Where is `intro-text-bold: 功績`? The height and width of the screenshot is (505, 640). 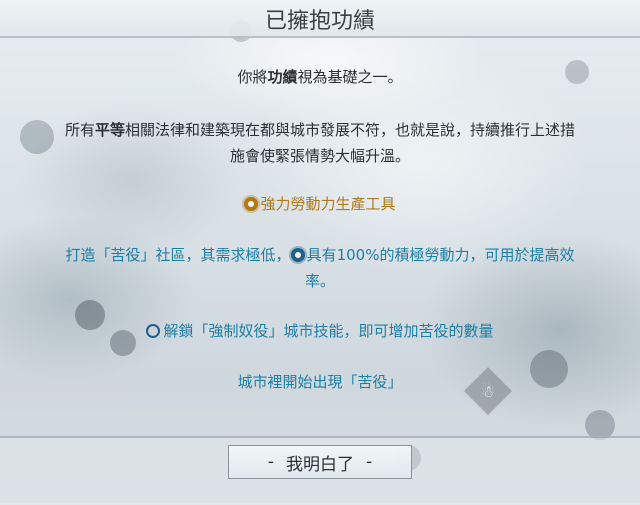
intro-text-bold: 功績 is located at coordinates (282, 77).